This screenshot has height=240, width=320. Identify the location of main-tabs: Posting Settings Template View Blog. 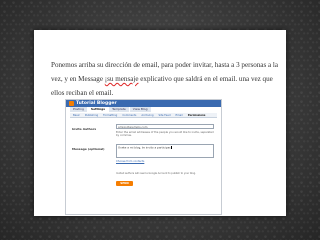
(110, 109).